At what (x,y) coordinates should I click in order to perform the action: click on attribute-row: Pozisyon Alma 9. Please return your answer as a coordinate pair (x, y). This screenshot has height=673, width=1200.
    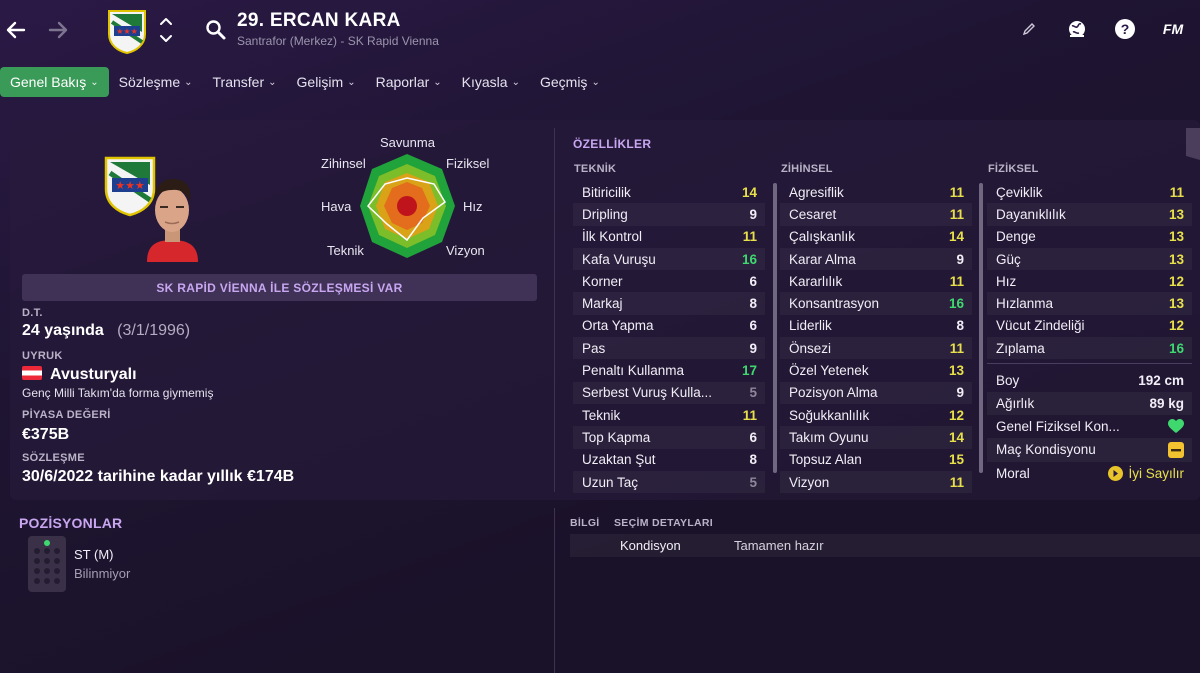
    Looking at the image, I should click on (876, 392).